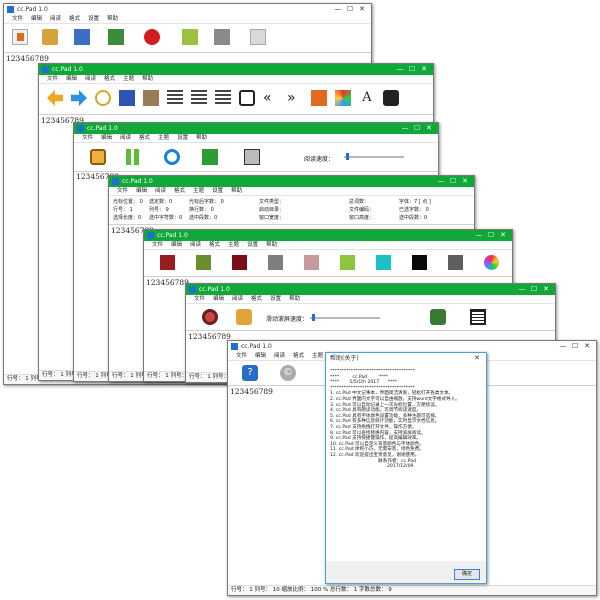 The image size is (600, 600). Describe the element at coordinates (406, 358) in the screenshot. I see `dialog-title-bar: 帮助(关于) ✕` at that location.